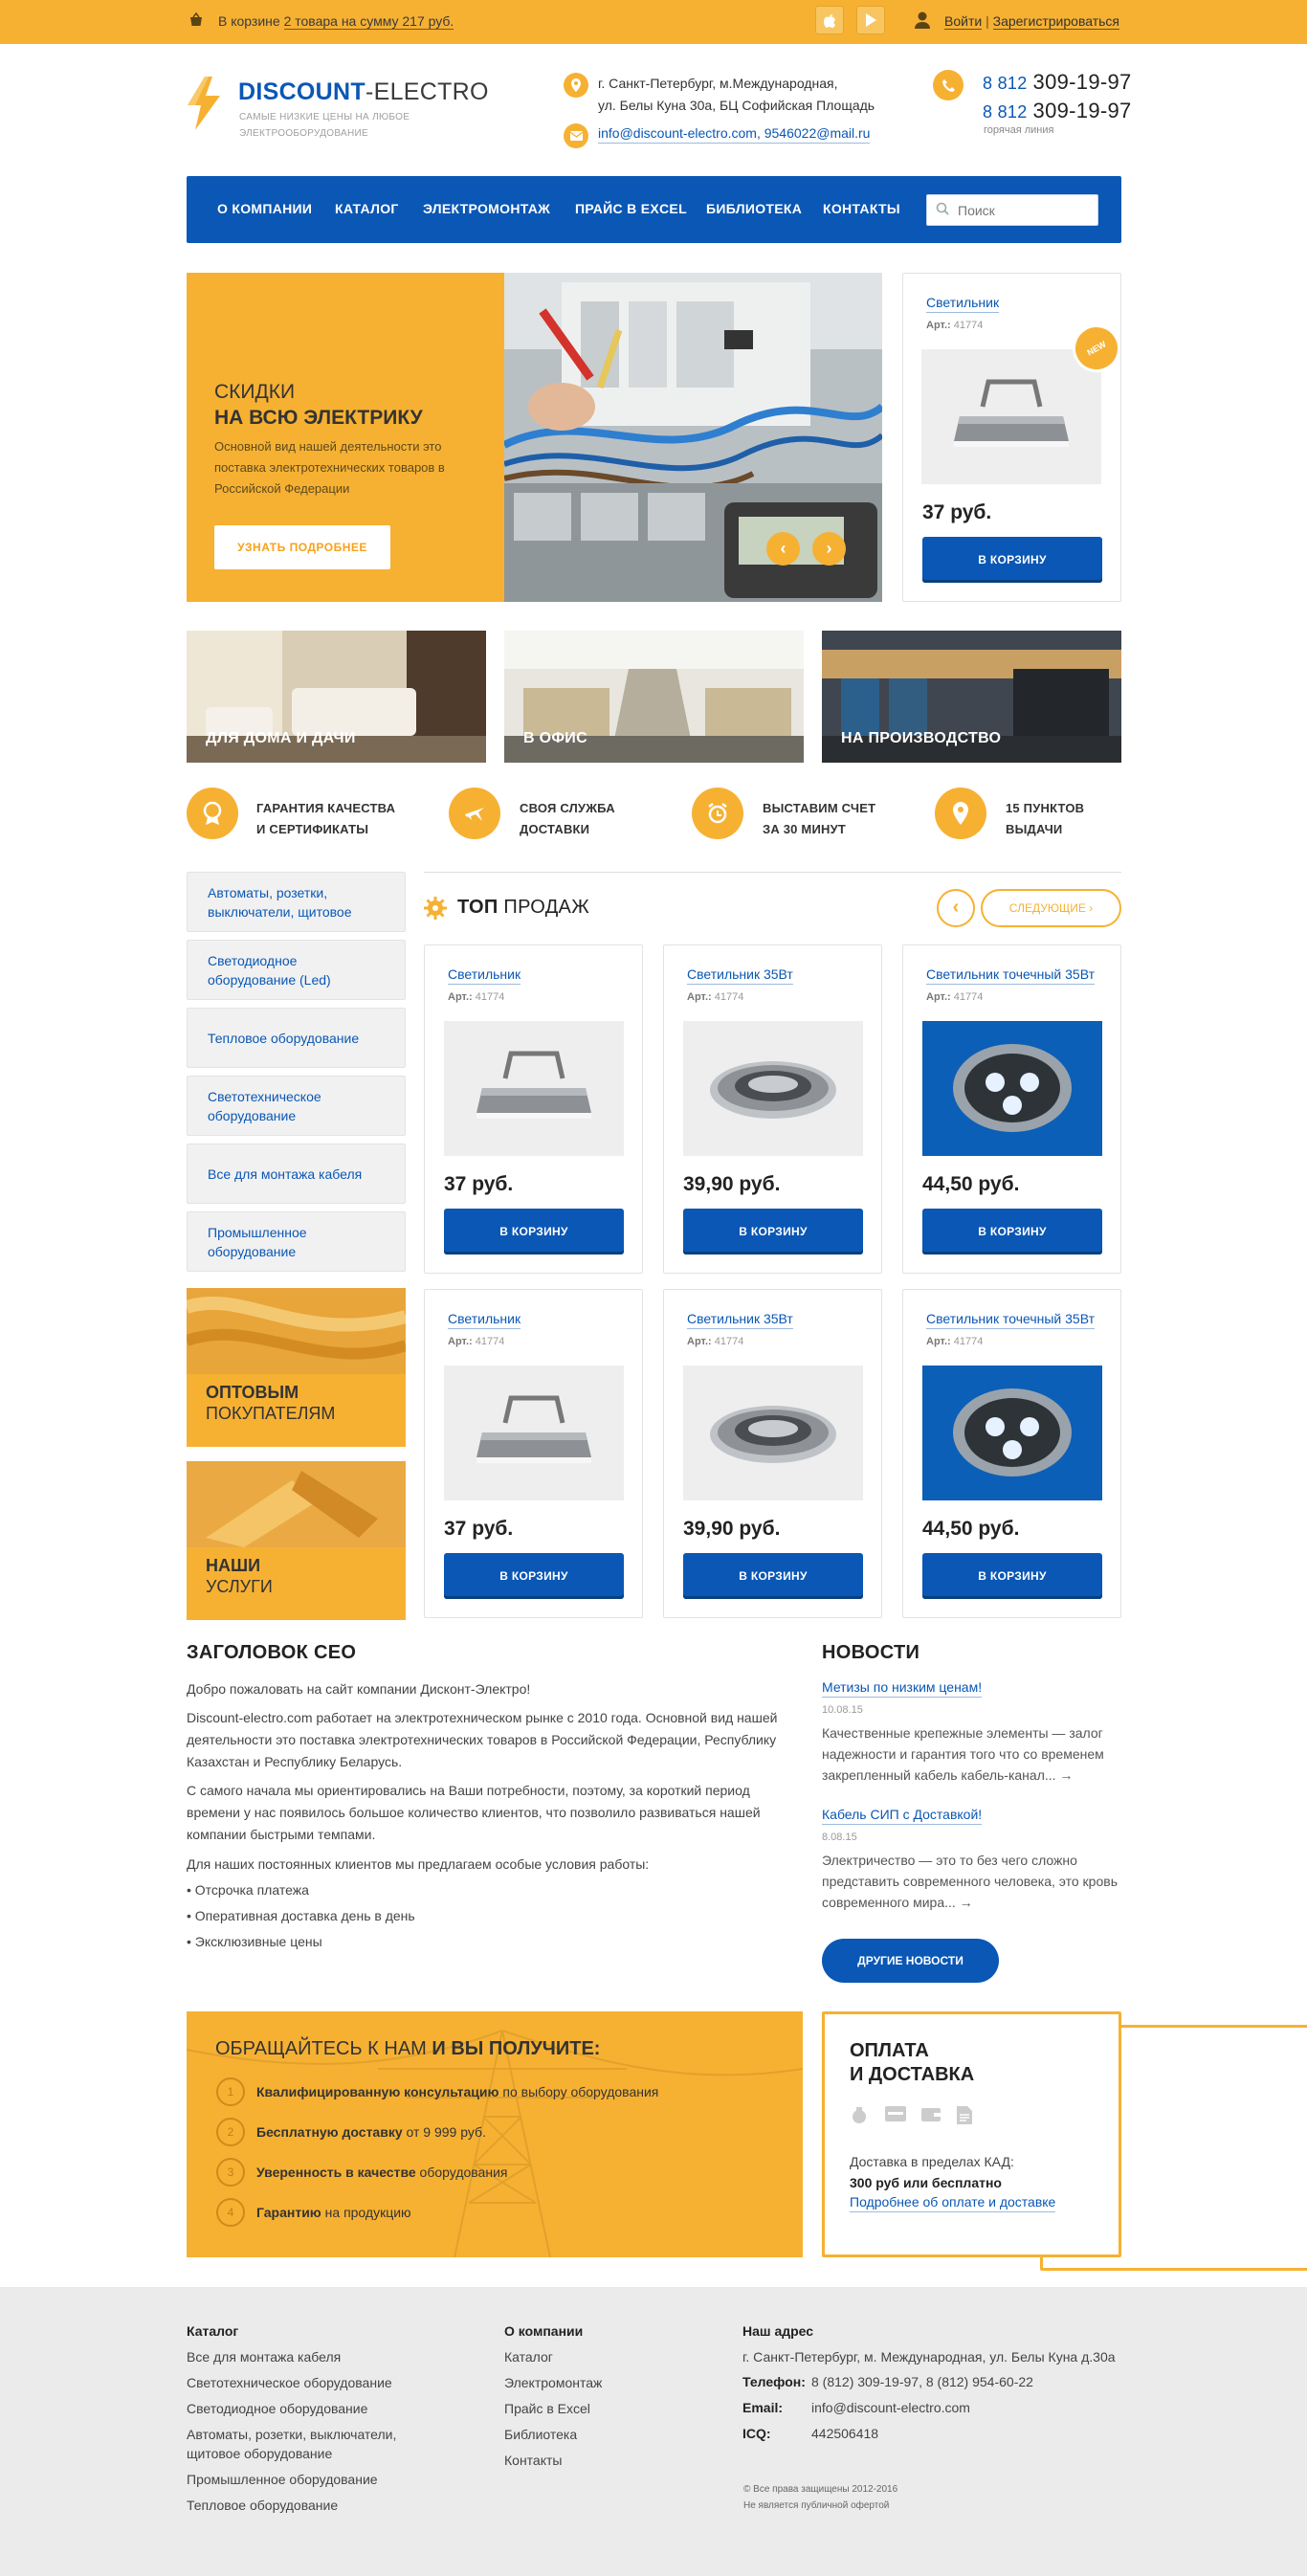  What do you see at coordinates (541, 2434) in the screenshot?
I see `footer-company-link: Библиотека` at bounding box center [541, 2434].